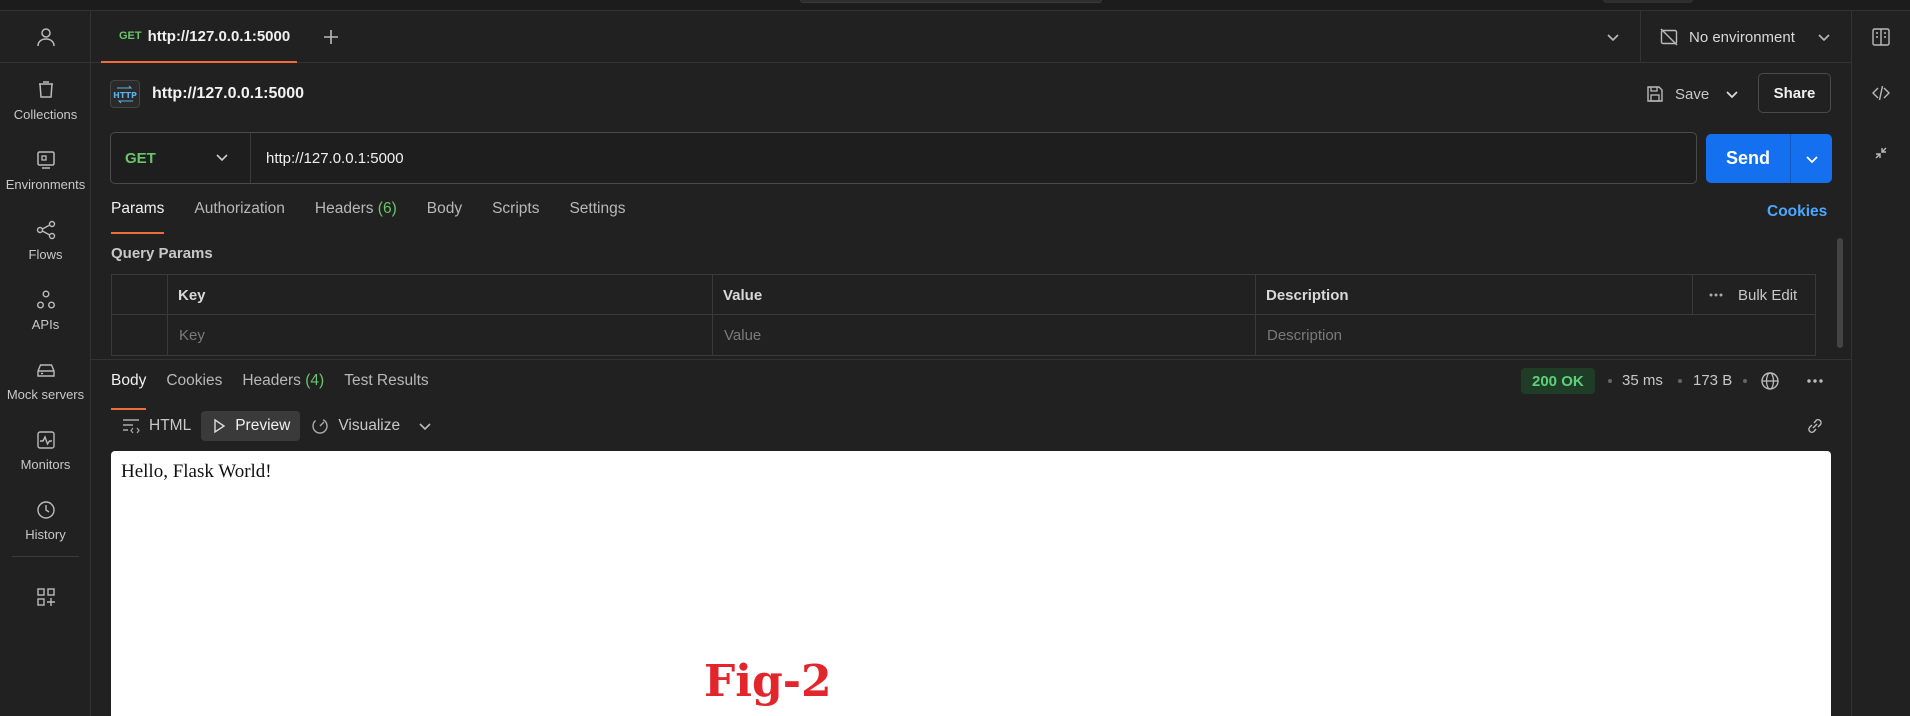 The height and width of the screenshot is (716, 1910). Describe the element at coordinates (1307, 295) in the screenshot. I see `description-column-header: Description` at that location.